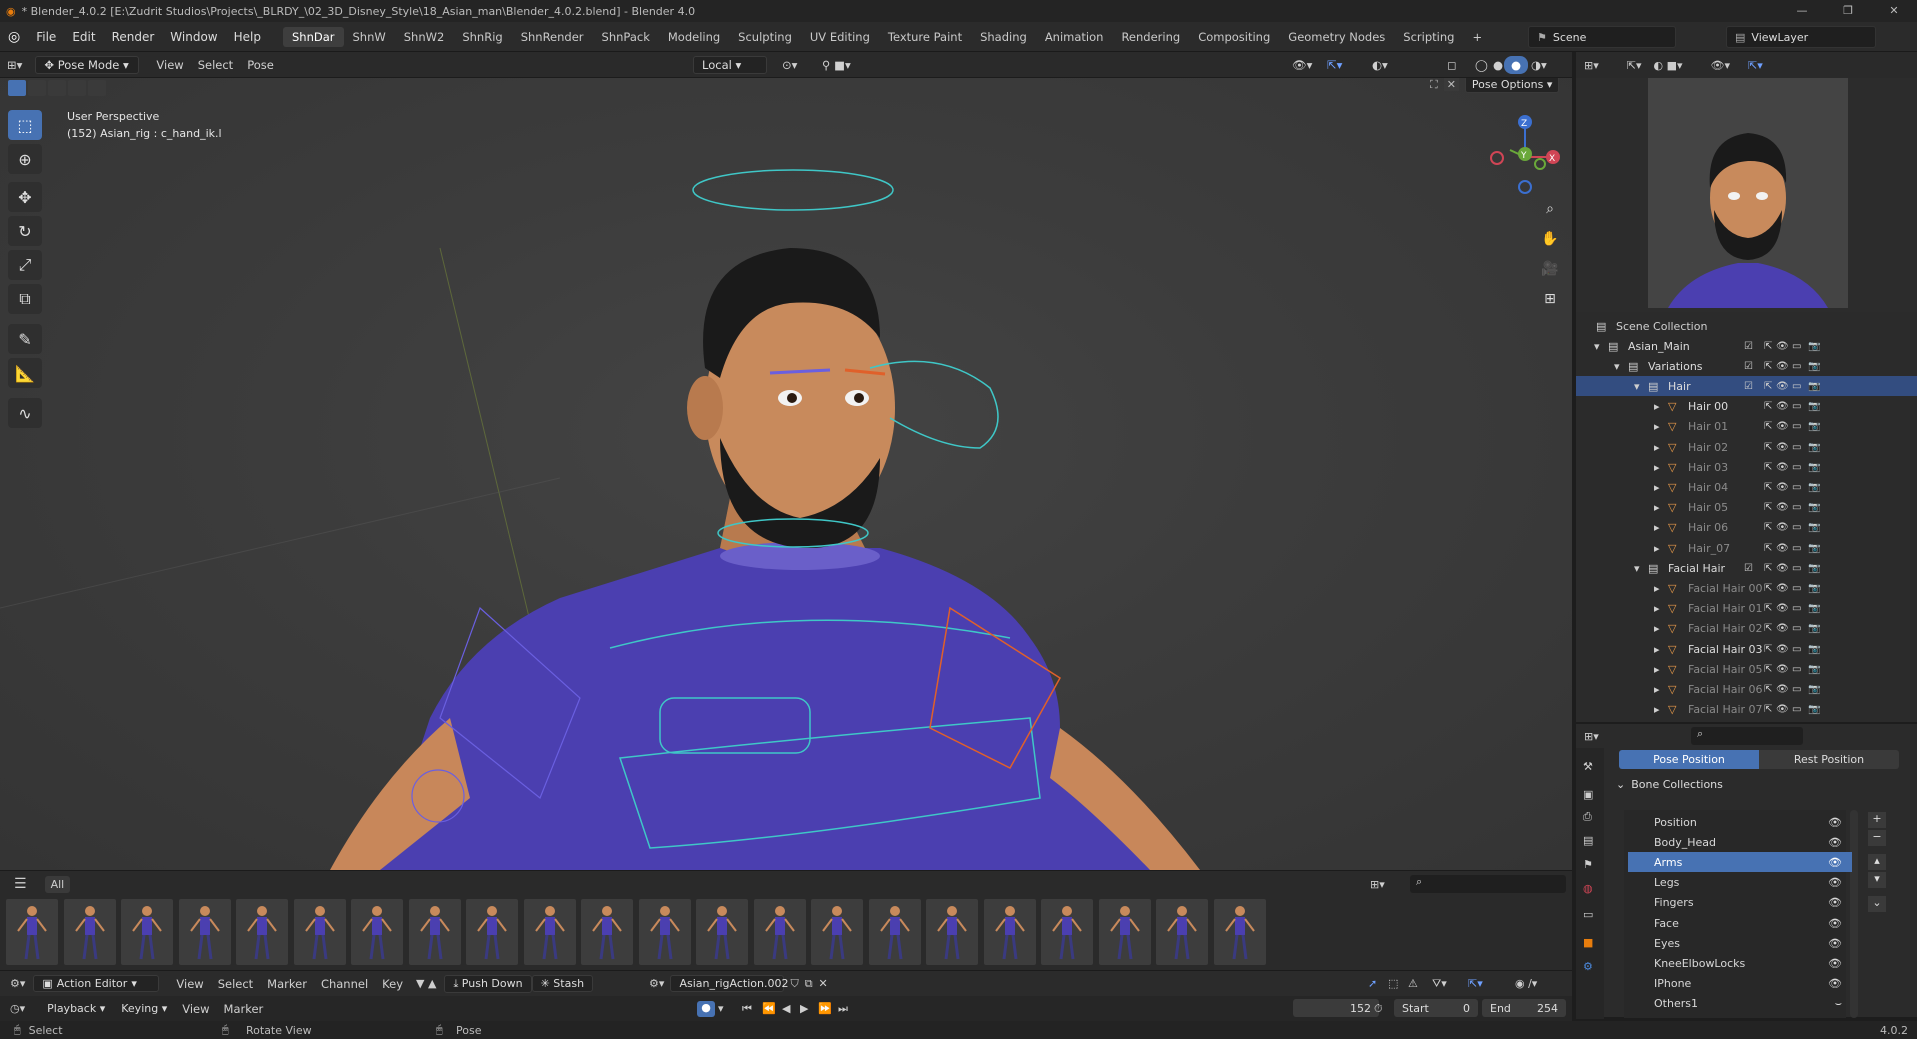  I want to click on jump-end-icon: ⏭, so click(843, 1009).